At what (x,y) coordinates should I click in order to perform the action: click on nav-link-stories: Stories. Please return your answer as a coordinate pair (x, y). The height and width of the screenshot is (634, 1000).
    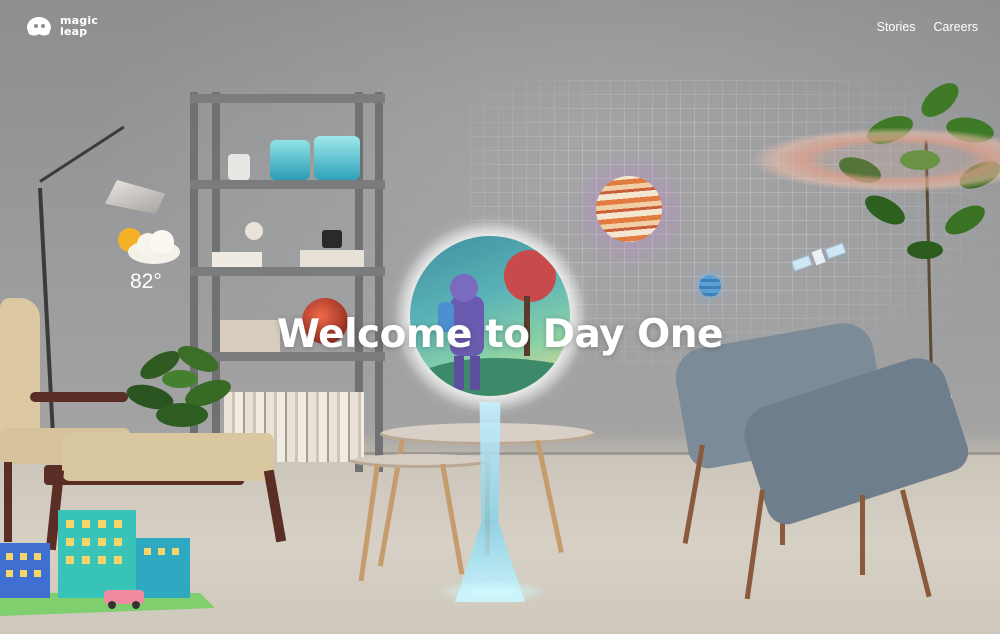
    Looking at the image, I should click on (896, 27).